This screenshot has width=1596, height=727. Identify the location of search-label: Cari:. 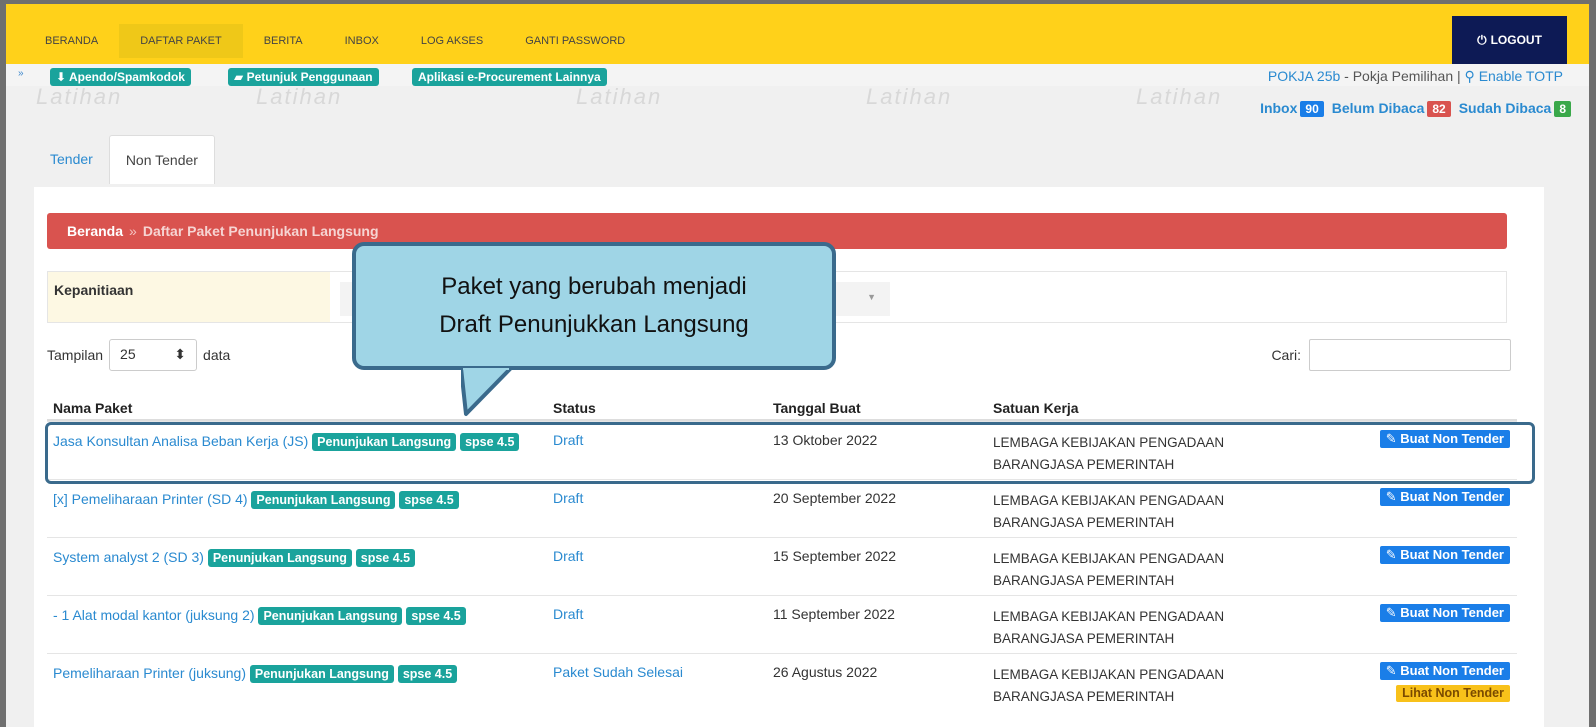
(1286, 355).